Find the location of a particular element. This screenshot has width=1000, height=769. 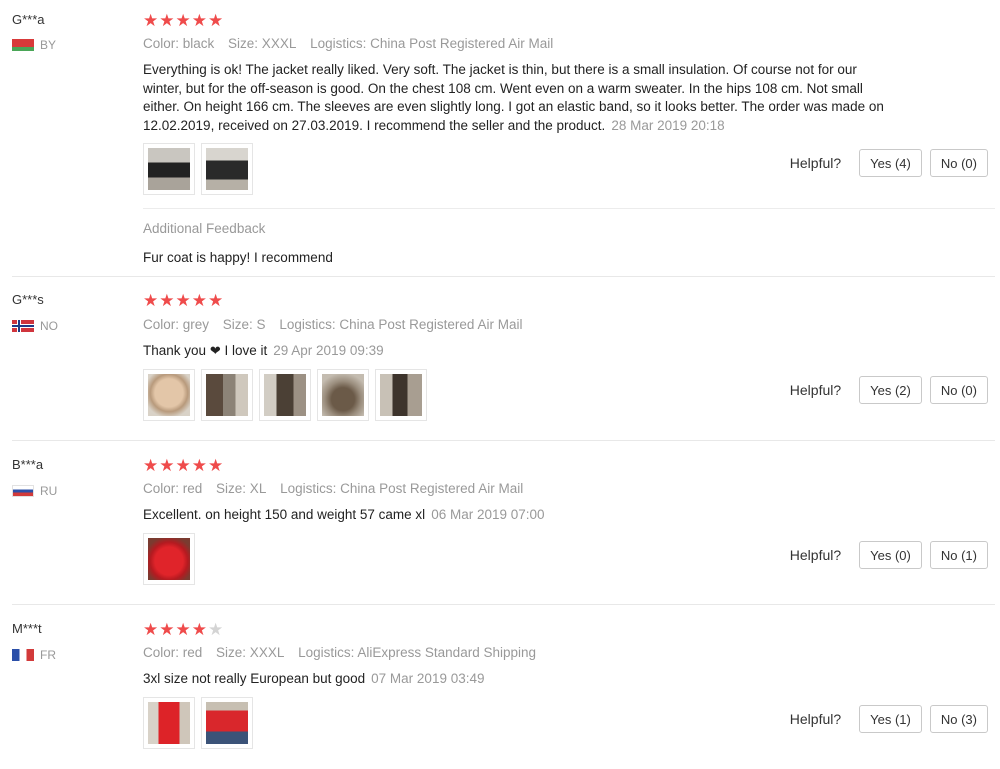

reviewer-country: FR is located at coordinates (34, 655).